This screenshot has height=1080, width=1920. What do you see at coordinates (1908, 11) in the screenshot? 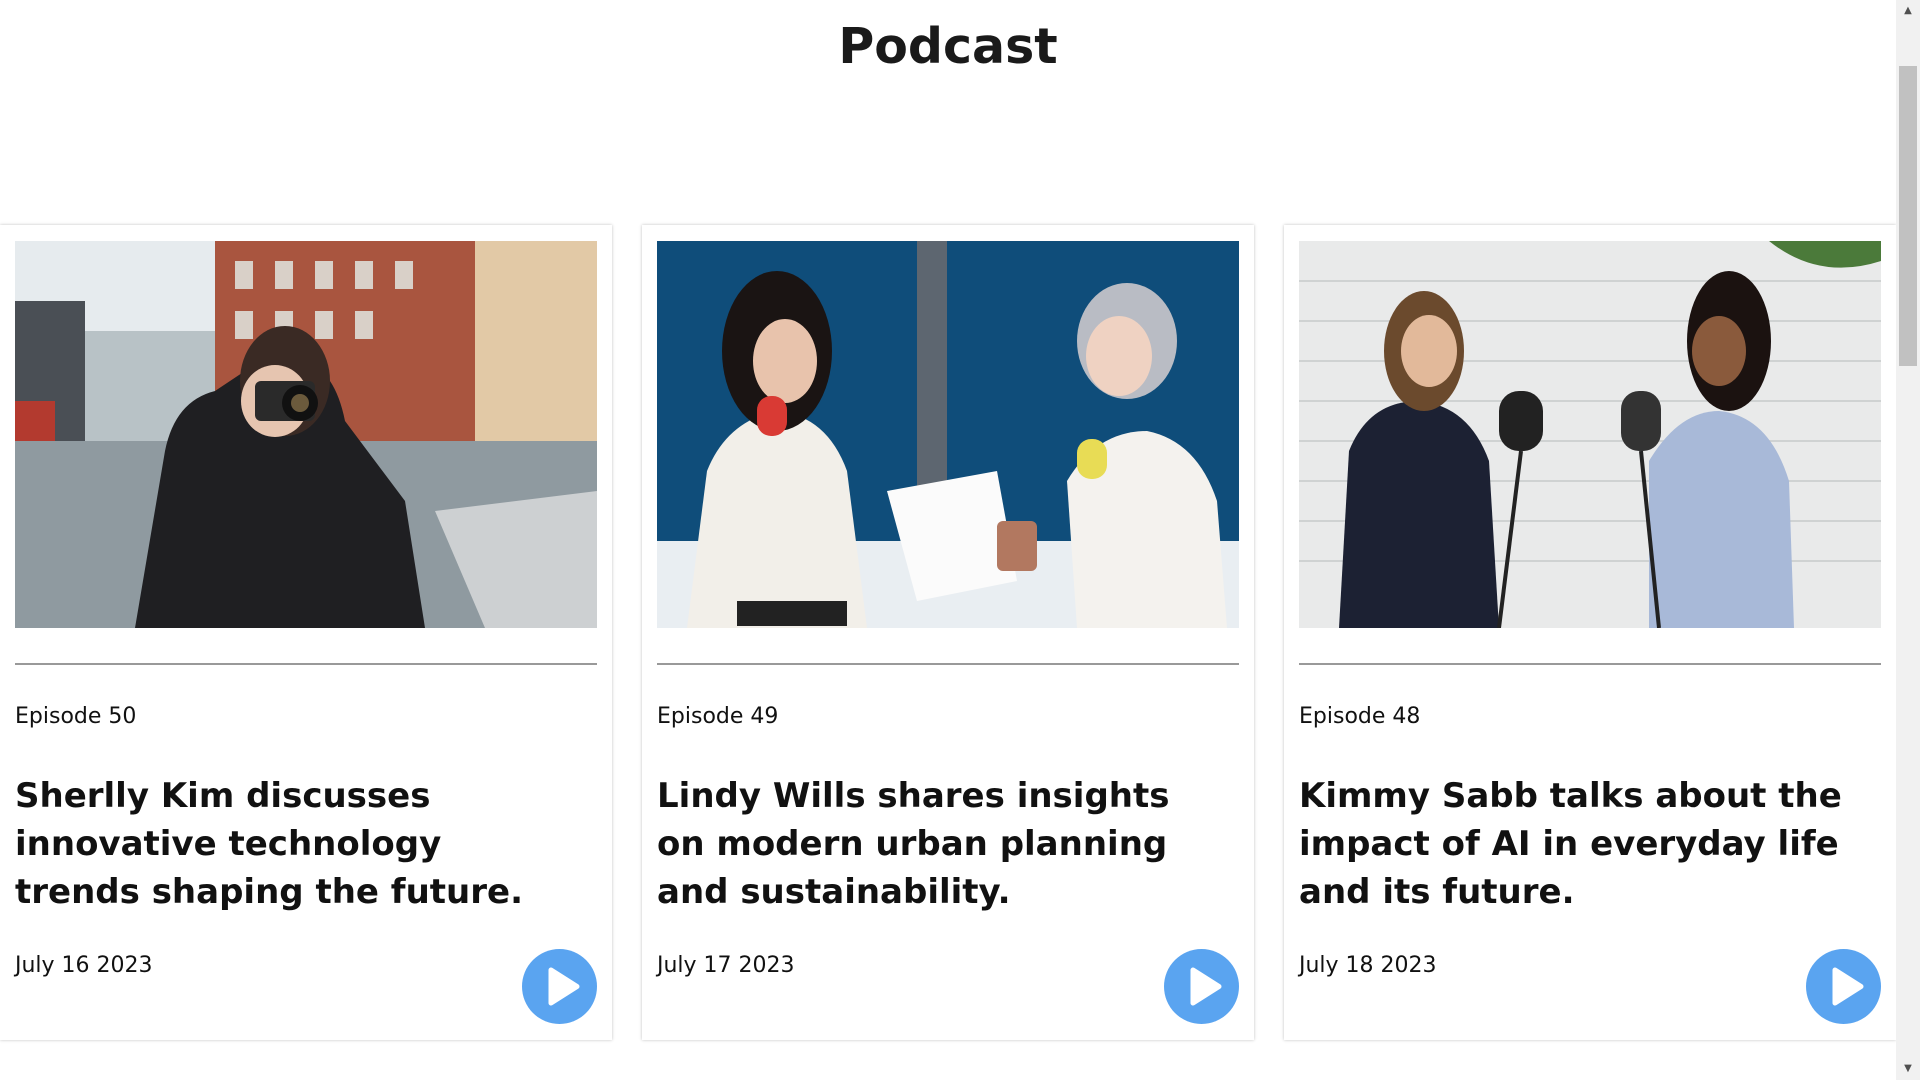
I see `scroll-up-arrow-icon: ▲` at bounding box center [1908, 11].